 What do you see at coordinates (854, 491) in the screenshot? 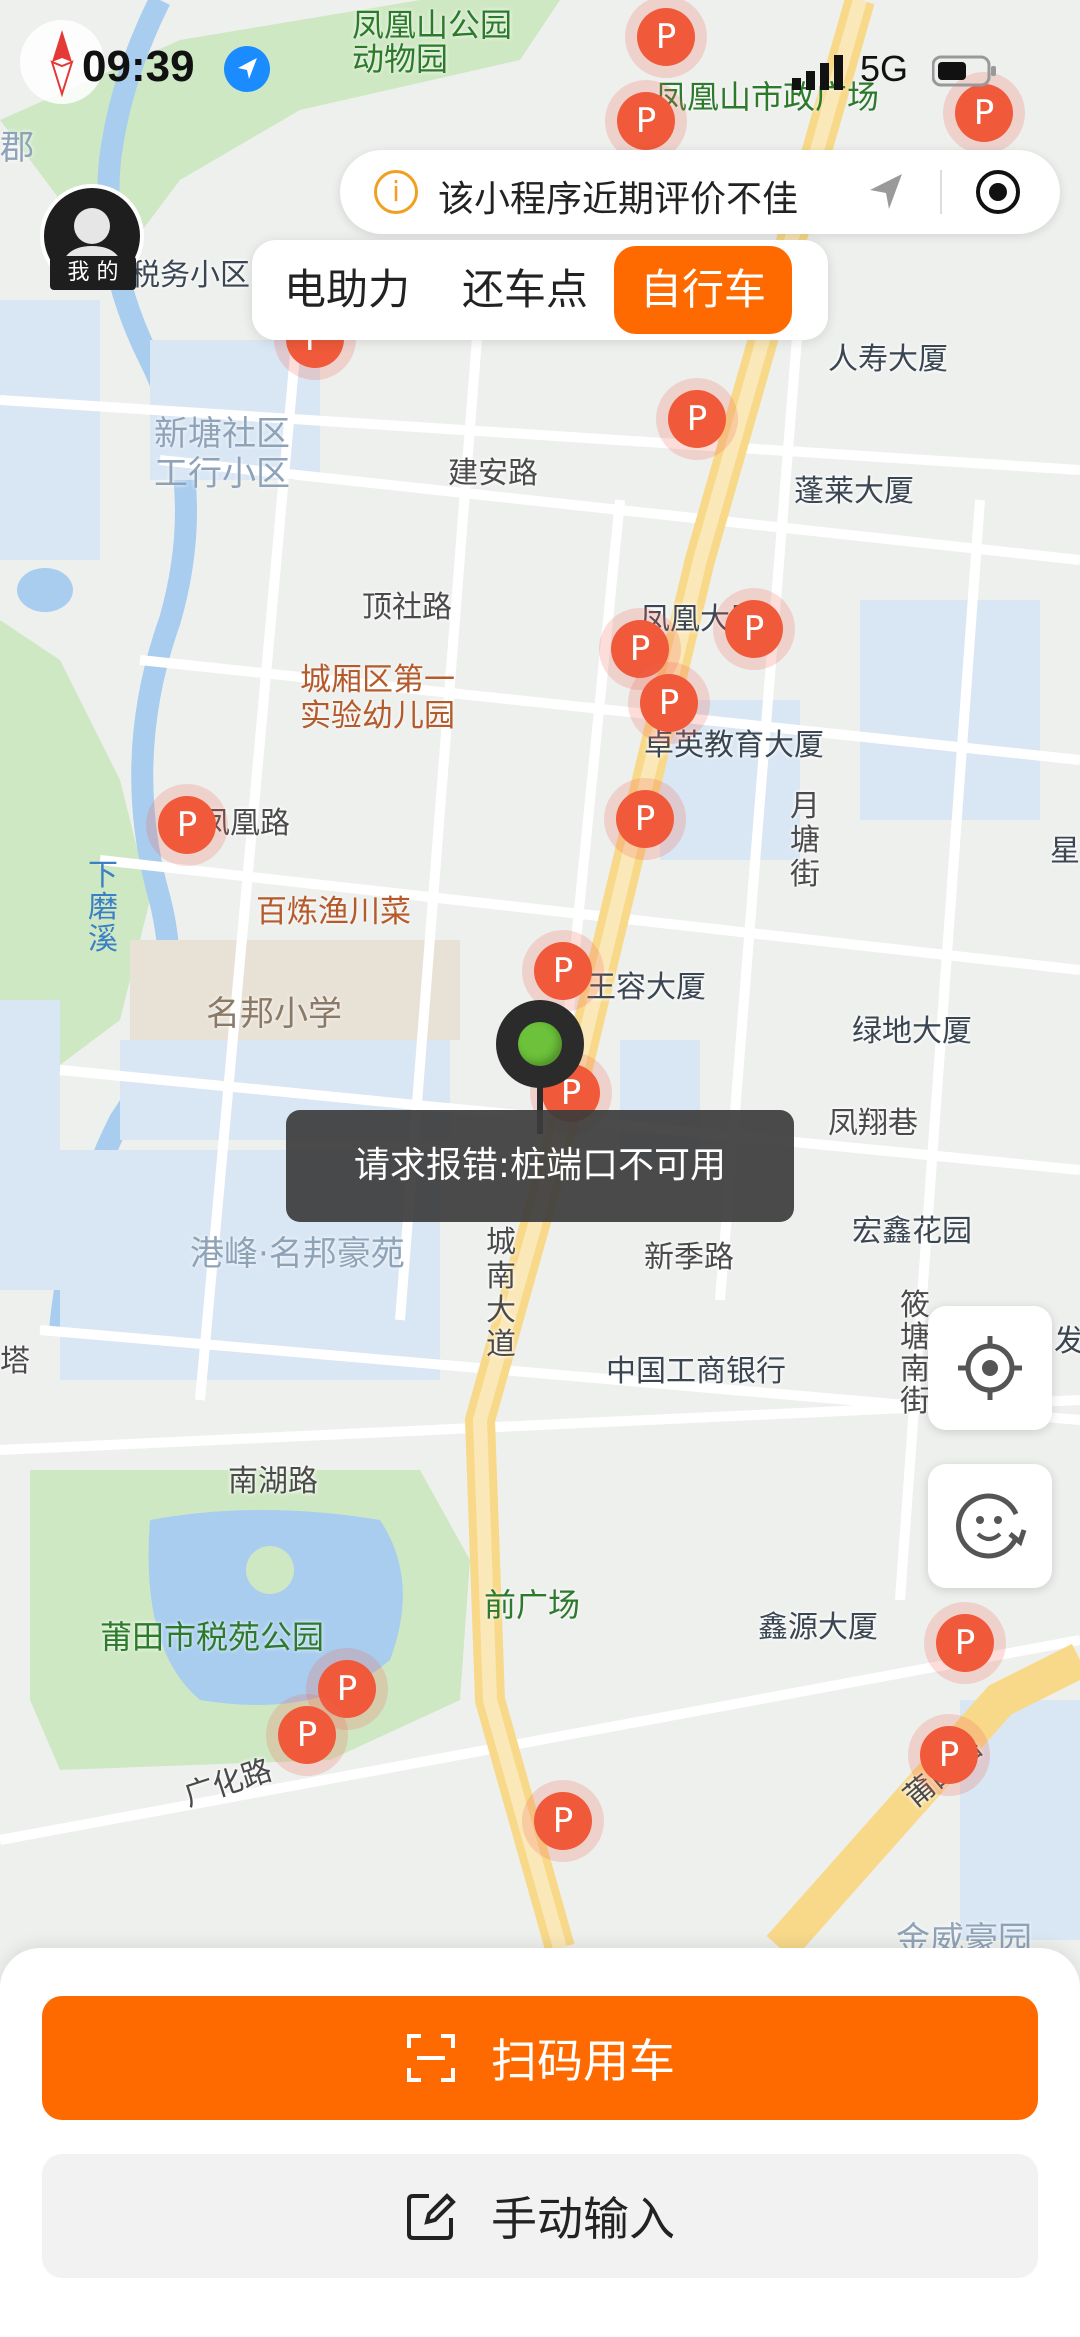
I see `map-label-penglai: 蓬莱大厦` at bounding box center [854, 491].